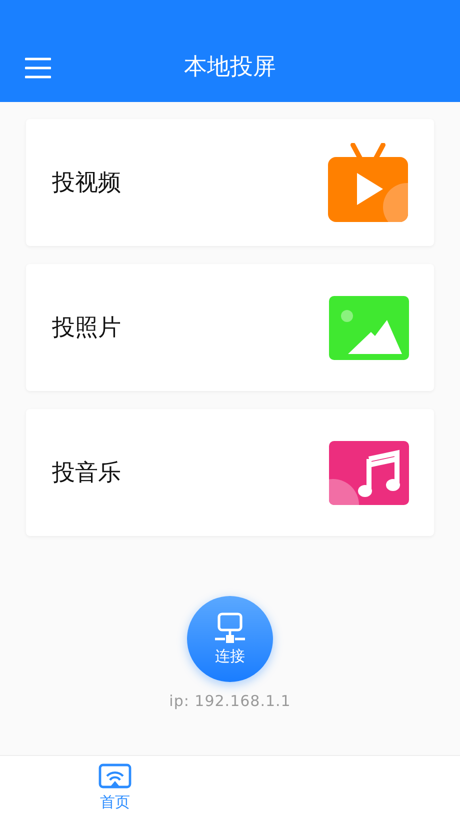 Image resolution: width=460 pixels, height=818 pixels. I want to click on image-icon, so click(369, 328).